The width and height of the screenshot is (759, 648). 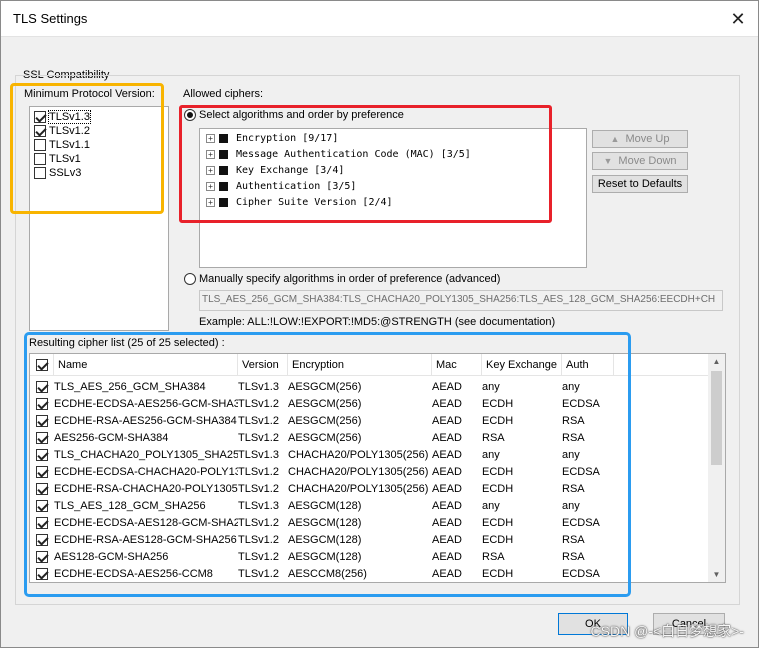 What do you see at coordinates (146, 365) in the screenshot?
I see `column-header: Name` at bounding box center [146, 365].